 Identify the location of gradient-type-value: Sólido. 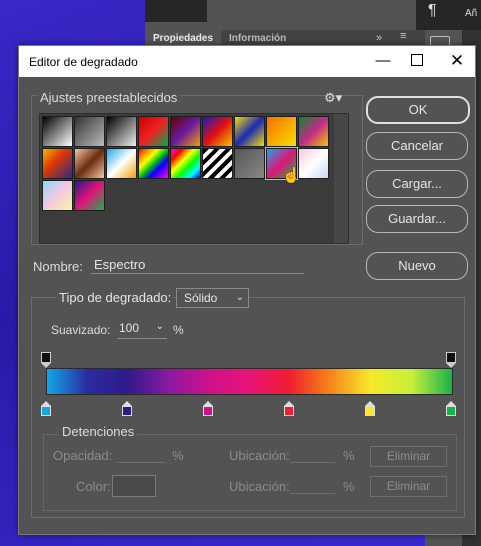
(201, 298).